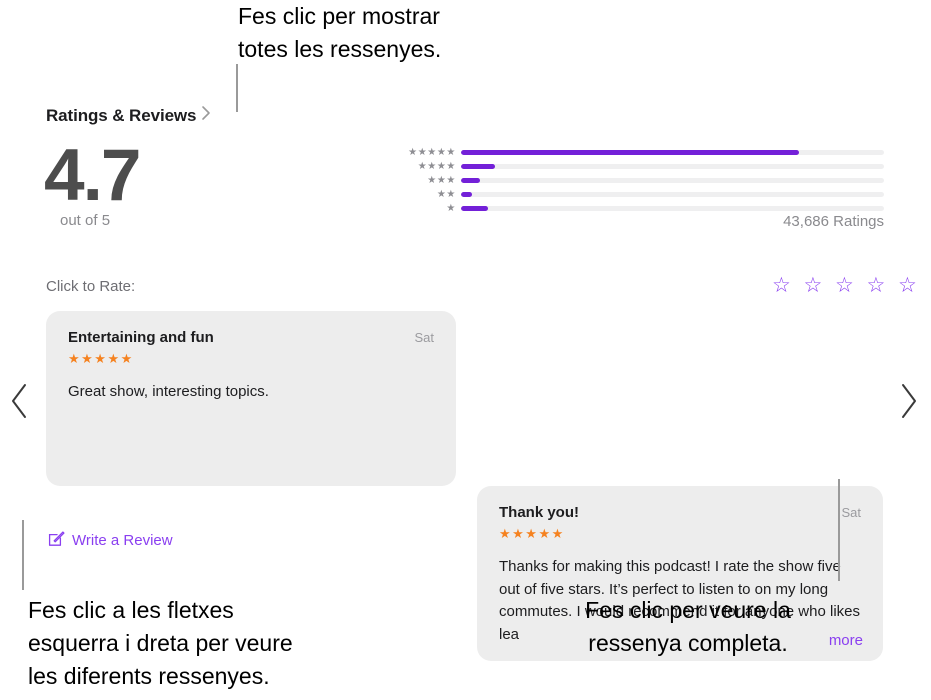 Image resolution: width=931 pixels, height=700 pixels. I want to click on next-review-arrow, so click(909, 403).